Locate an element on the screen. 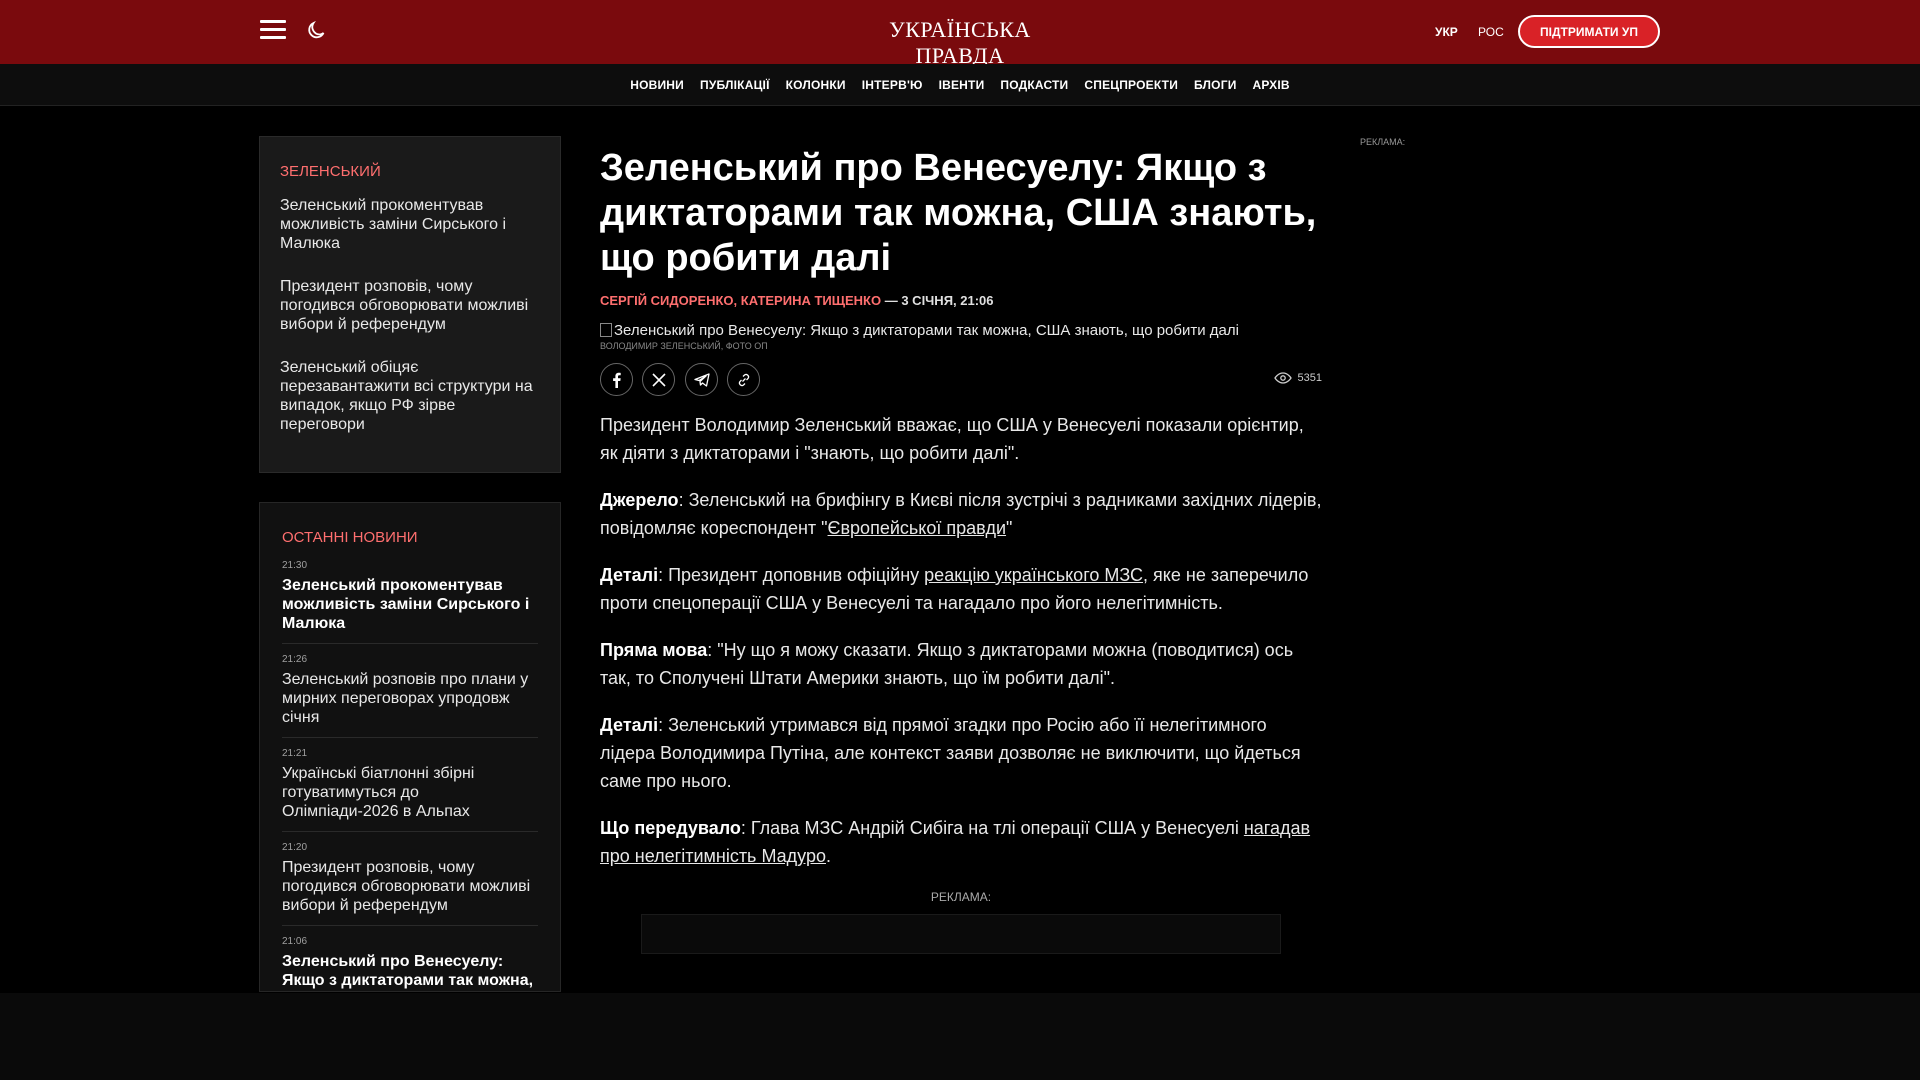 The image size is (1920, 1080). nav-item-blogs: БЛОГИ is located at coordinates (1215, 85).